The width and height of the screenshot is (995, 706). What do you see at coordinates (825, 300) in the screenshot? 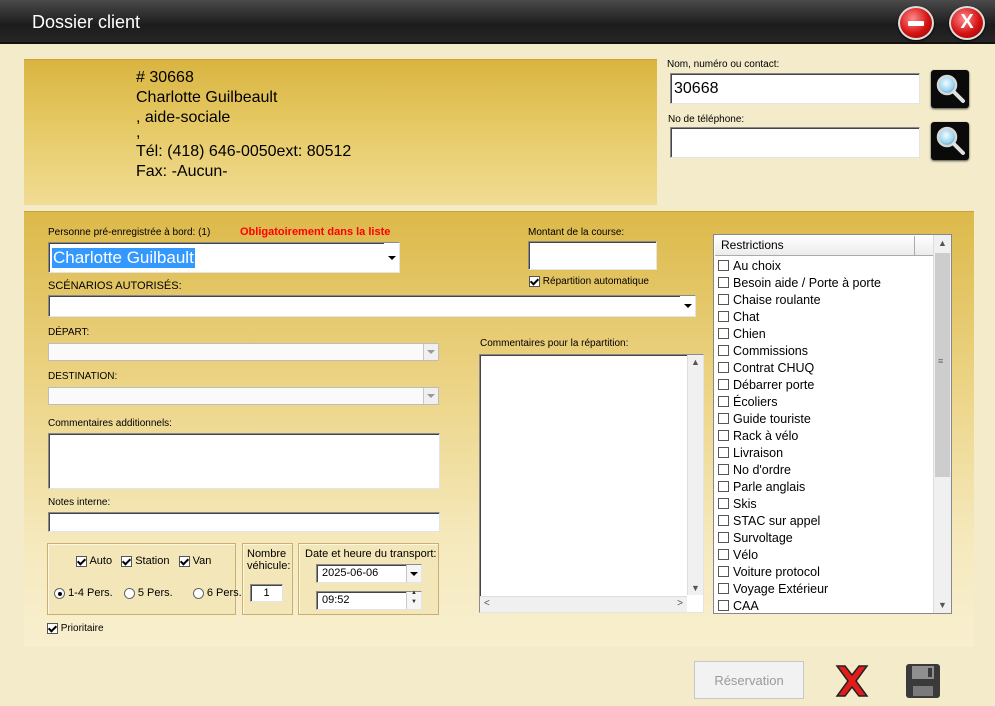
I see `restriction-item: Chaise roulante` at bounding box center [825, 300].